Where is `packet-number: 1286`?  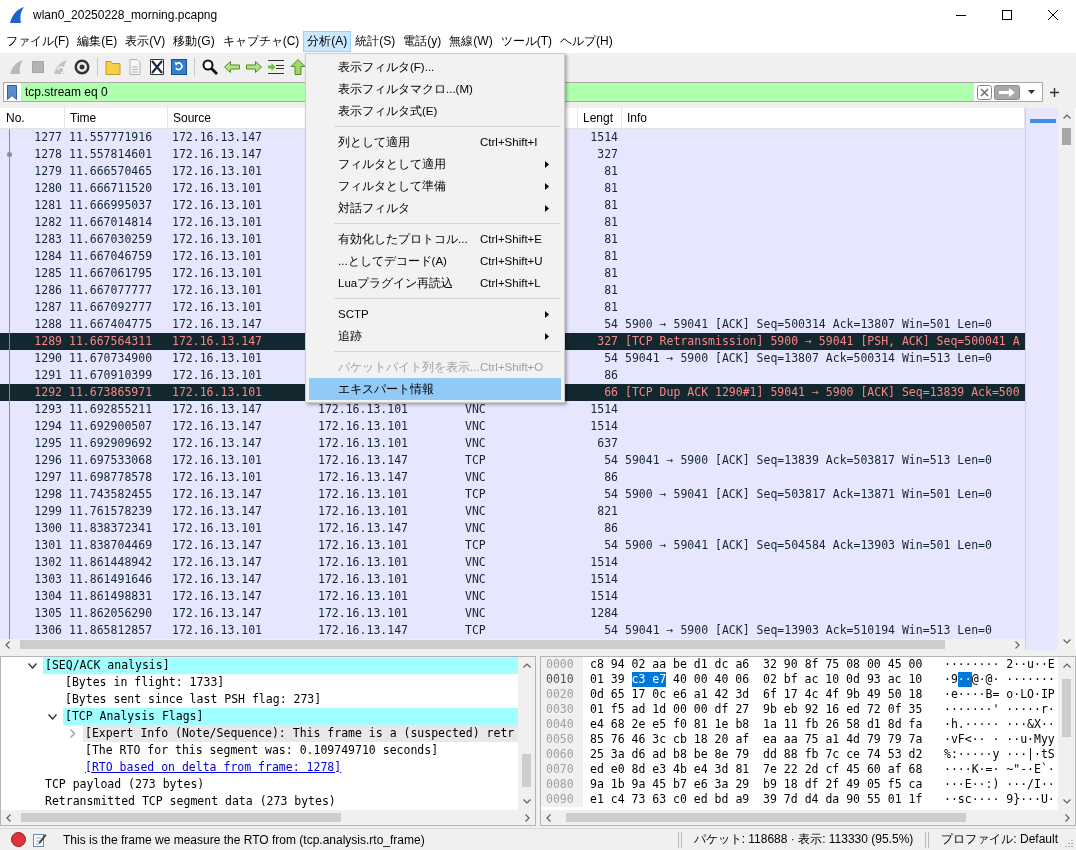
packet-number: 1286 is located at coordinates (48, 290).